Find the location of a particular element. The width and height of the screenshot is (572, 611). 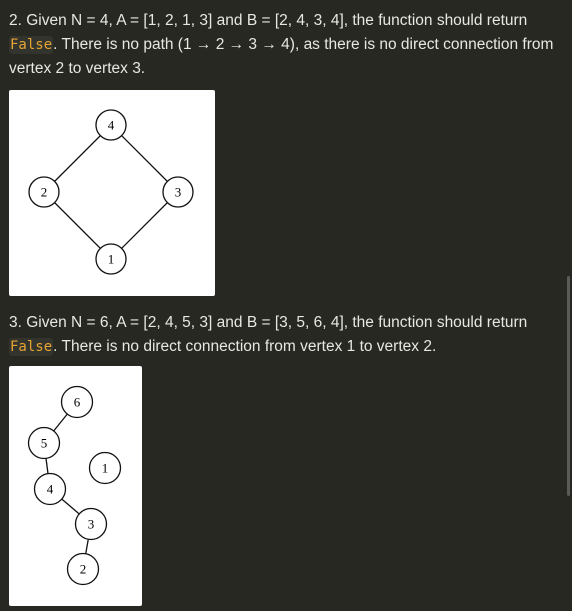

graph-figure-example-2: 4 2 3 1 is located at coordinates (112, 193).